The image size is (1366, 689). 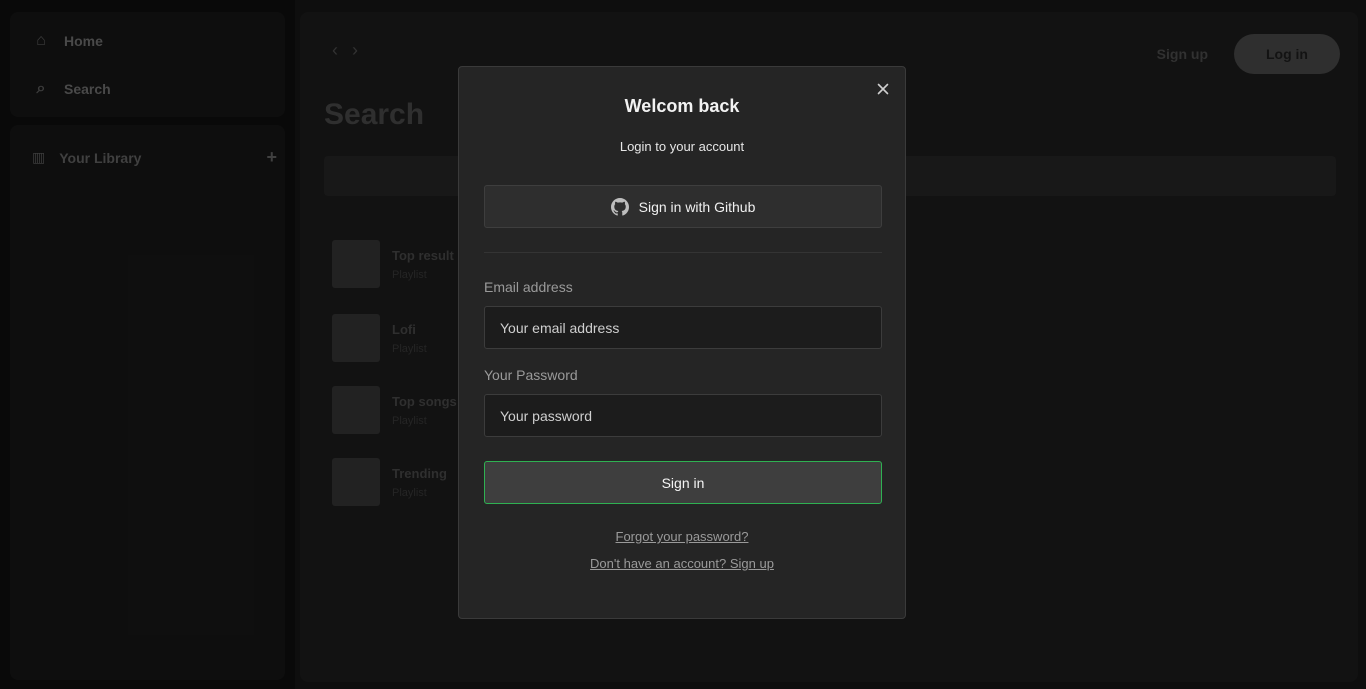 I want to click on signup-link: Don't have an account? Sign up, so click(x=682, y=563).